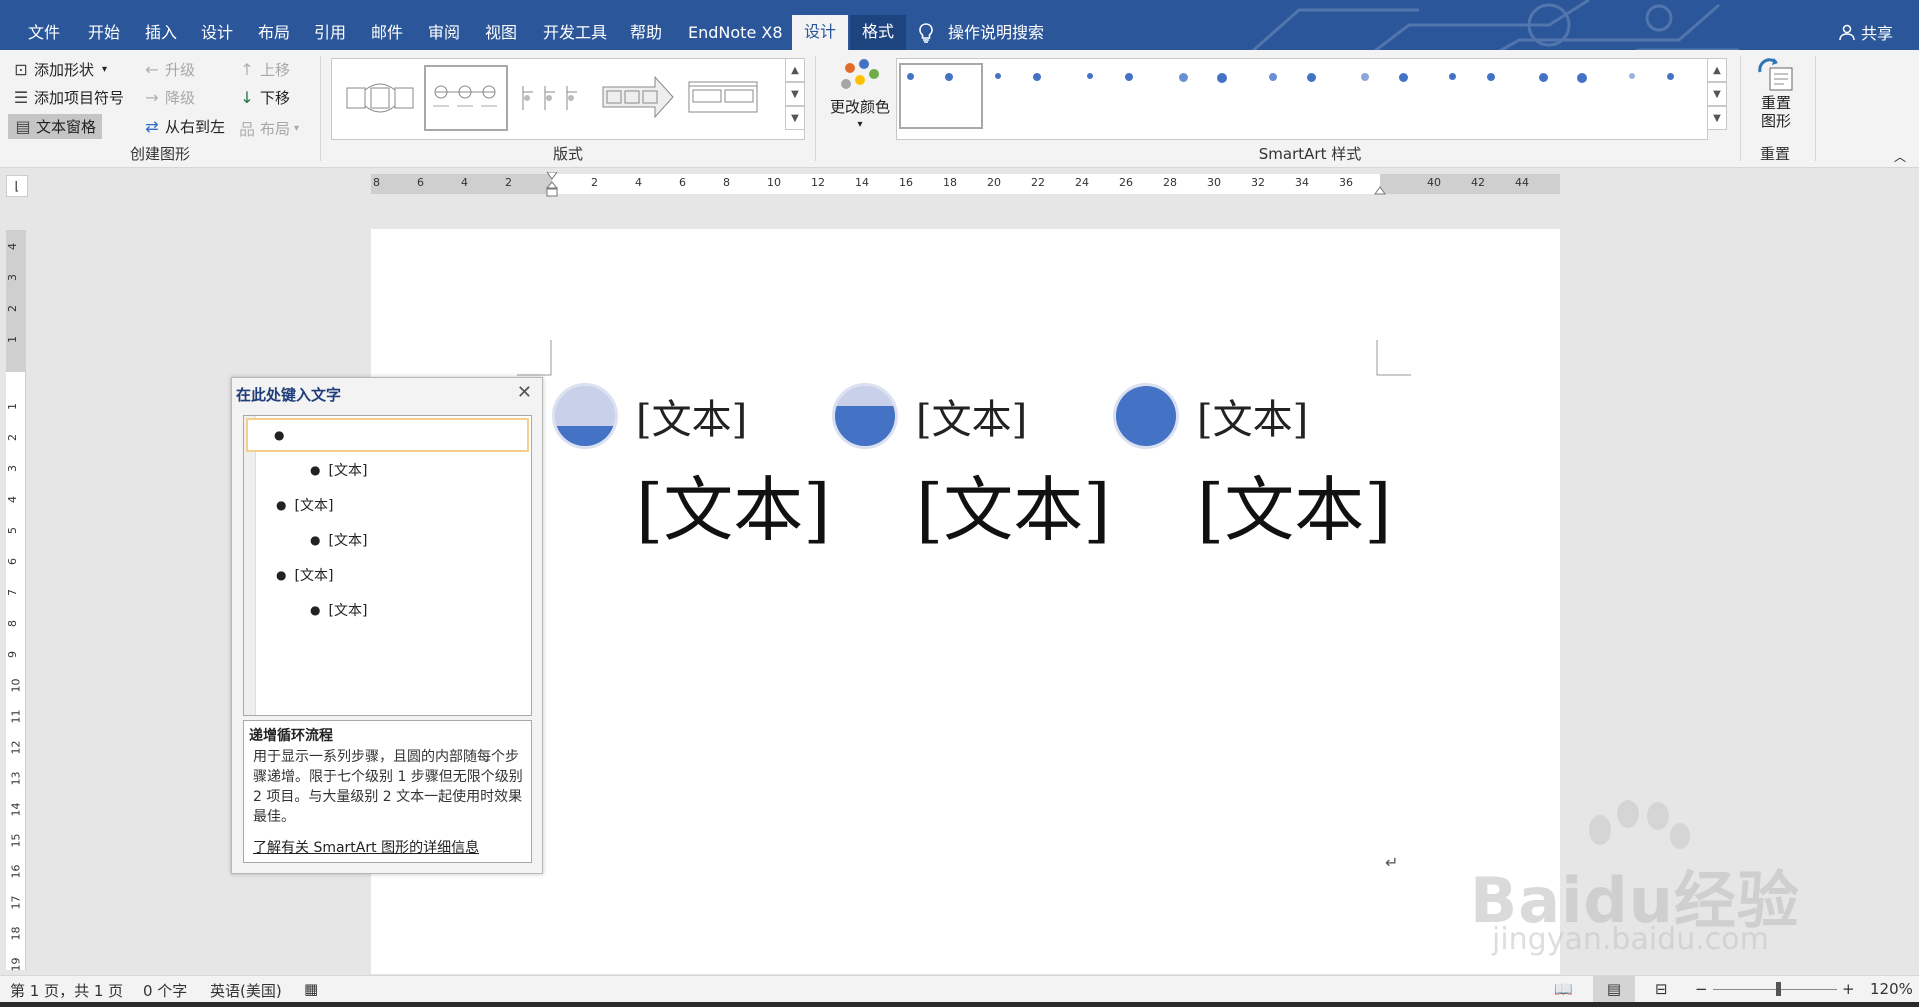  I want to click on move-up-button: ↑ 上移, so click(264, 69).